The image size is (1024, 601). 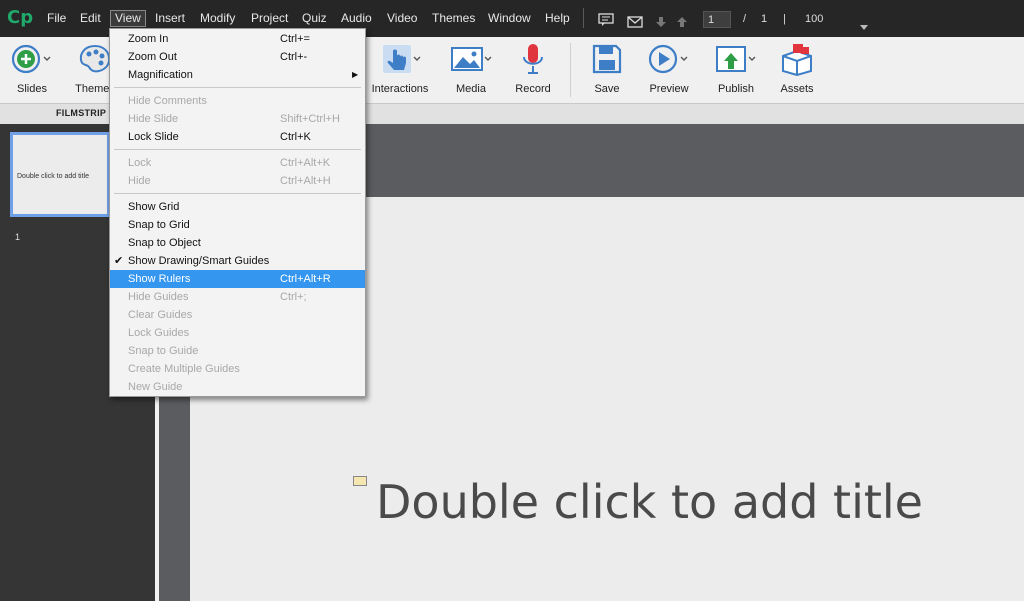 I want to click on menu-hide-comments: Hide Comments, so click(x=237, y=101).